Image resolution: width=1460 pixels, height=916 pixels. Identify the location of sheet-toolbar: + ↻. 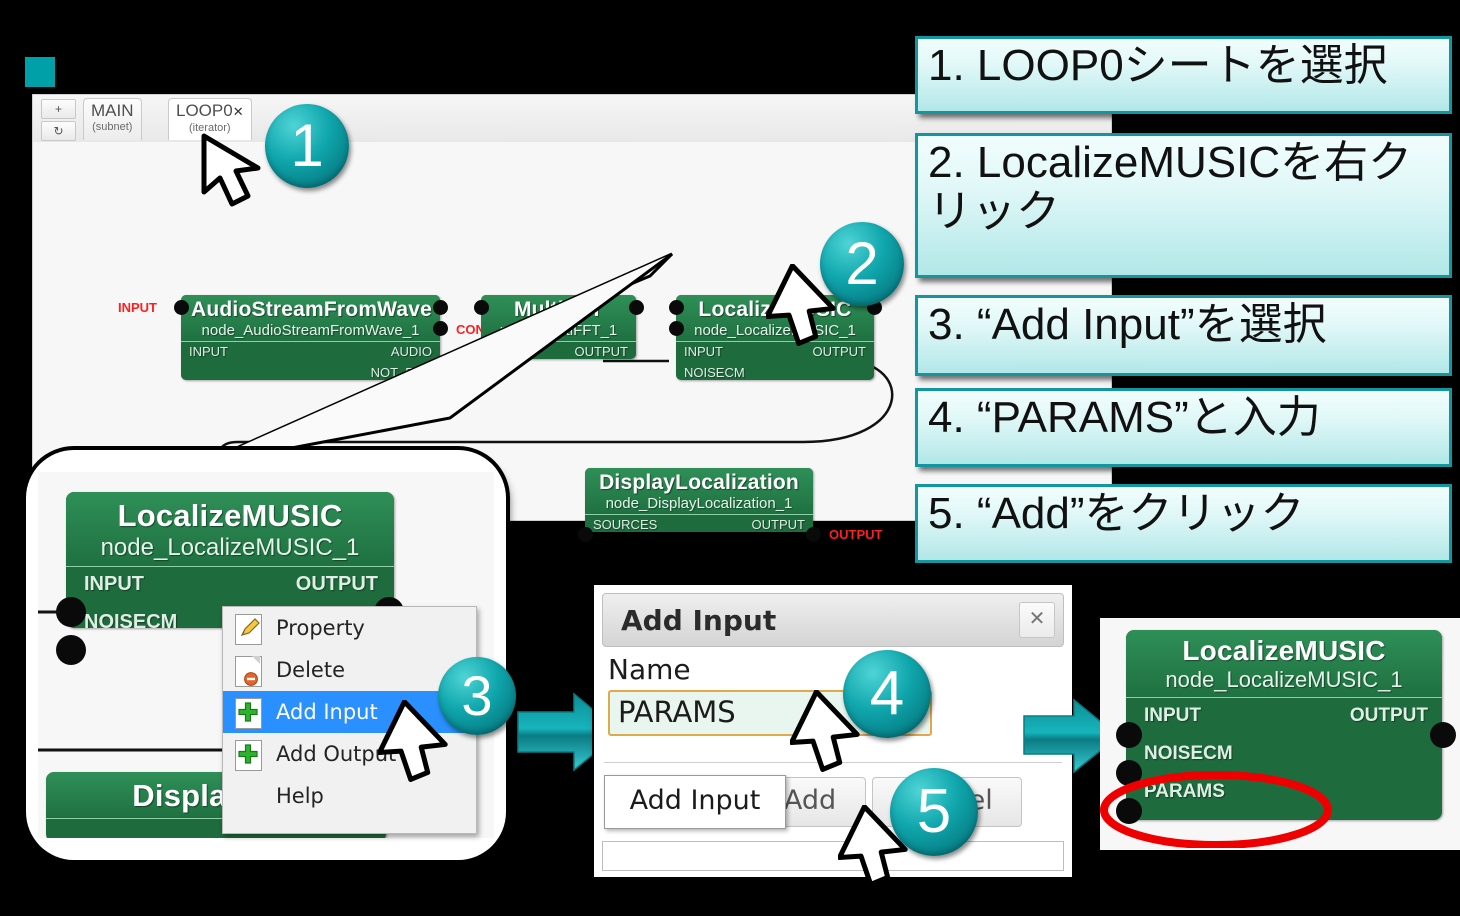
(58, 121).